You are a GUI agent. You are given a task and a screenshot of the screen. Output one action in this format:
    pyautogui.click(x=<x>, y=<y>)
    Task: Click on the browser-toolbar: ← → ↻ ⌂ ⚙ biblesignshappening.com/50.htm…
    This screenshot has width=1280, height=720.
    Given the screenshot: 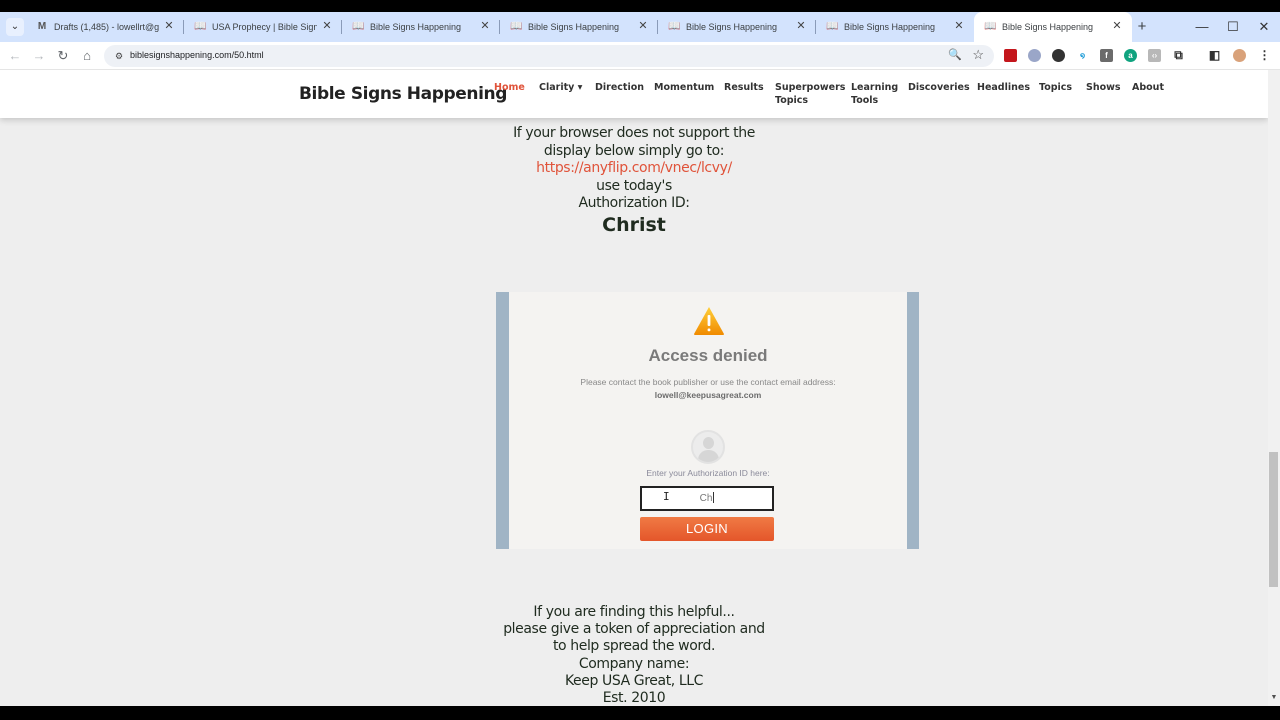 What is the action you would take?
    pyautogui.click(x=640, y=56)
    